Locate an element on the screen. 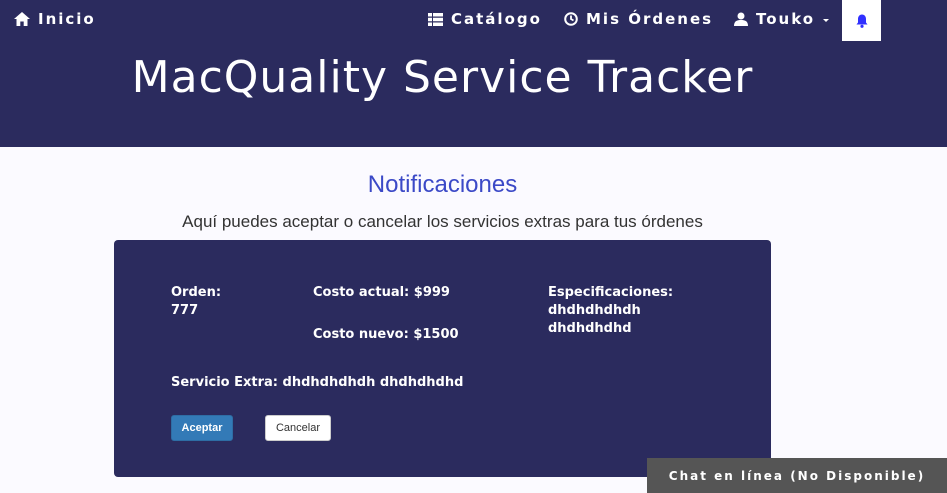 The image size is (947, 493). specs-label: Especificaciones: is located at coordinates (611, 292).